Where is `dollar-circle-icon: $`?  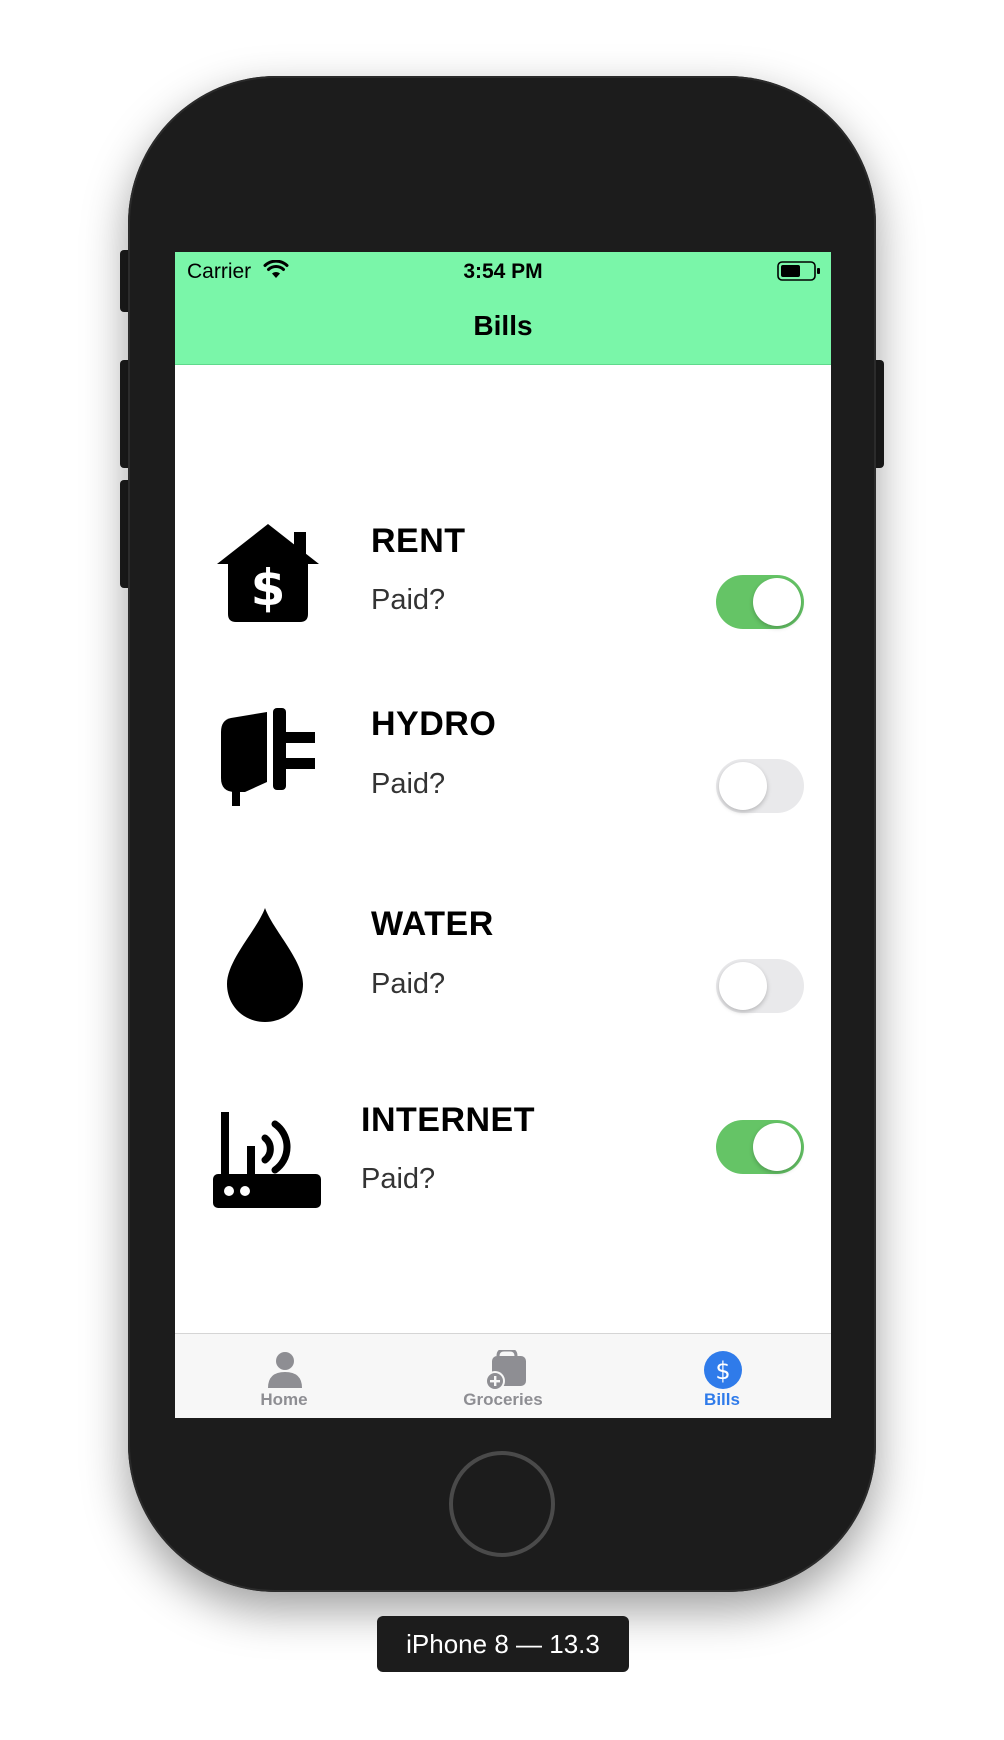
dollar-circle-icon: $ is located at coordinates (723, 1370).